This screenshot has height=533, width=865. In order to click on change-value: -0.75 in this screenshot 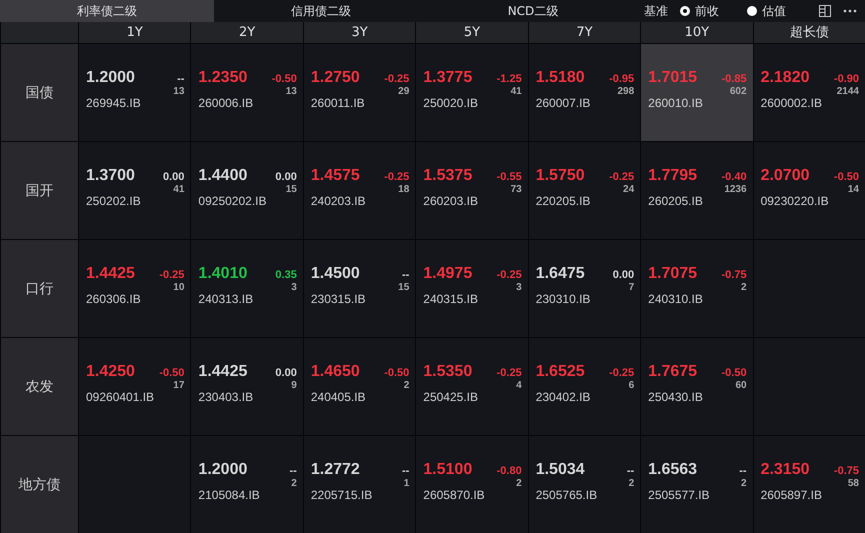, I will do `click(734, 275)`.